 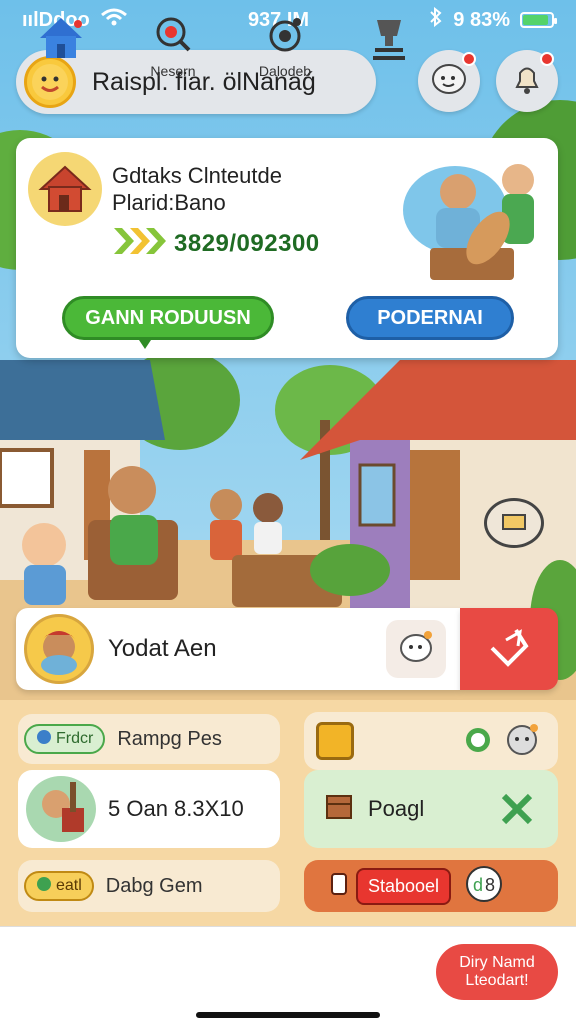 What do you see at coordinates (481, 19) in the screenshot?
I see `battery-text: 9 83%` at bounding box center [481, 19].